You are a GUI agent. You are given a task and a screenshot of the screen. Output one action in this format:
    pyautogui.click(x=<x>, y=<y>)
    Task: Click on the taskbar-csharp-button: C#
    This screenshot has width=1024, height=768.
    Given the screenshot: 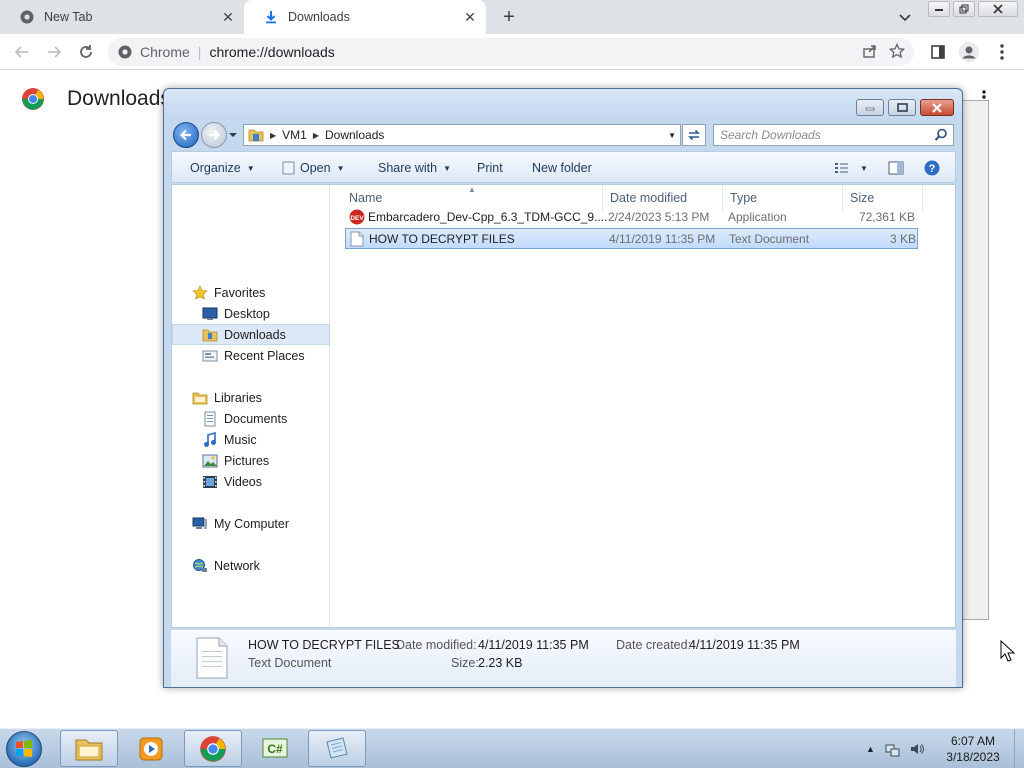 What is the action you would take?
    pyautogui.click(x=275, y=748)
    